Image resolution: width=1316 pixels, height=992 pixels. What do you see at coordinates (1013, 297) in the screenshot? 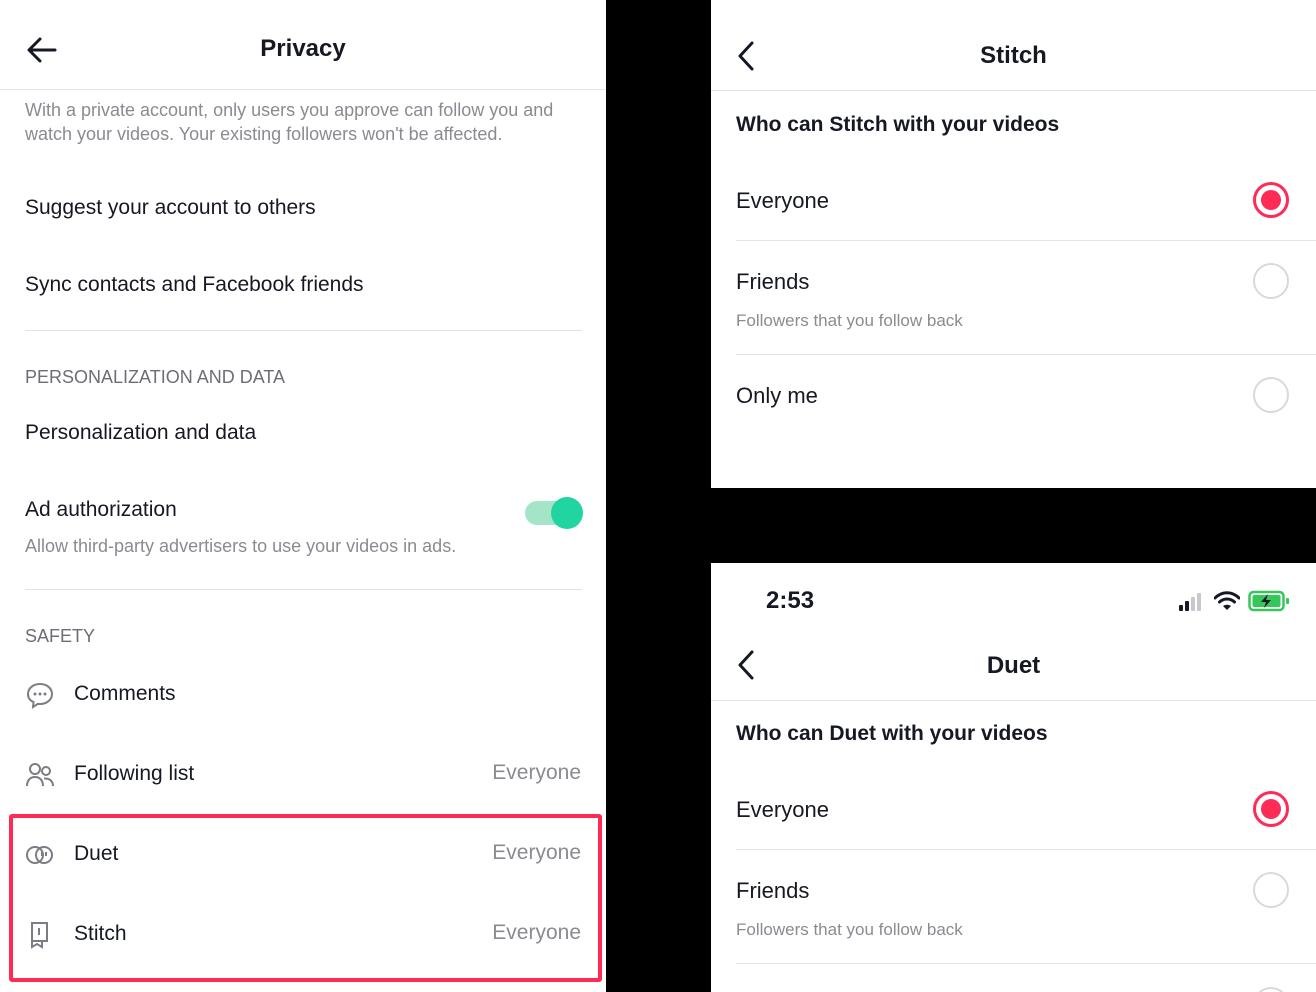
I see `stitch-option-friends: Friends Followers that you follow back` at bounding box center [1013, 297].